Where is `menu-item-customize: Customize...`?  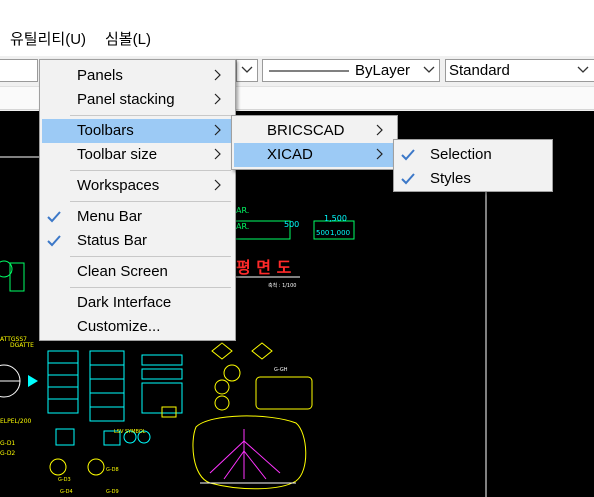
menu-item-customize: Customize... is located at coordinates (137, 327).